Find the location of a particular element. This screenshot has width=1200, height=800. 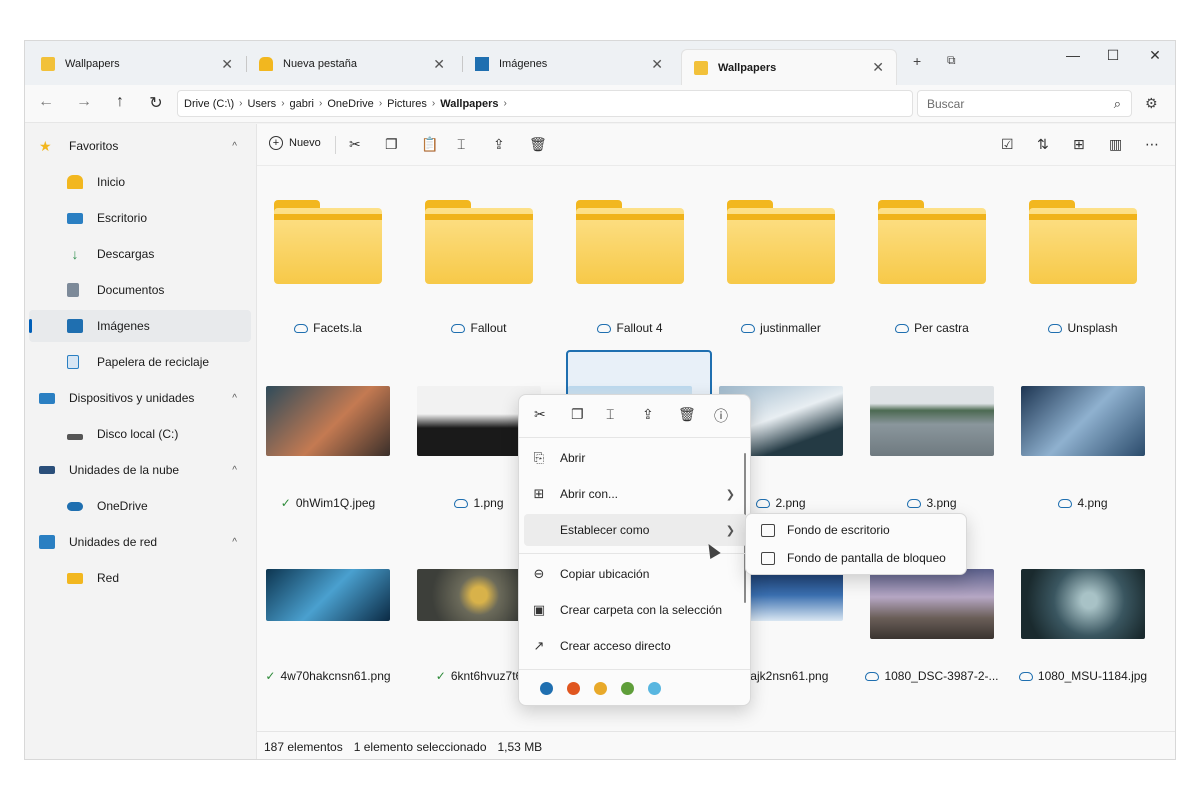

menu-item-abrir-con: ⊞ Abrir con... ❯ is located at coordinates (635, 494).